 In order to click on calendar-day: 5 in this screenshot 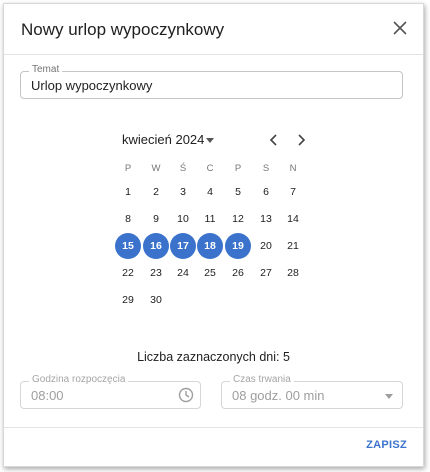, I will do `click(238, 192)`.